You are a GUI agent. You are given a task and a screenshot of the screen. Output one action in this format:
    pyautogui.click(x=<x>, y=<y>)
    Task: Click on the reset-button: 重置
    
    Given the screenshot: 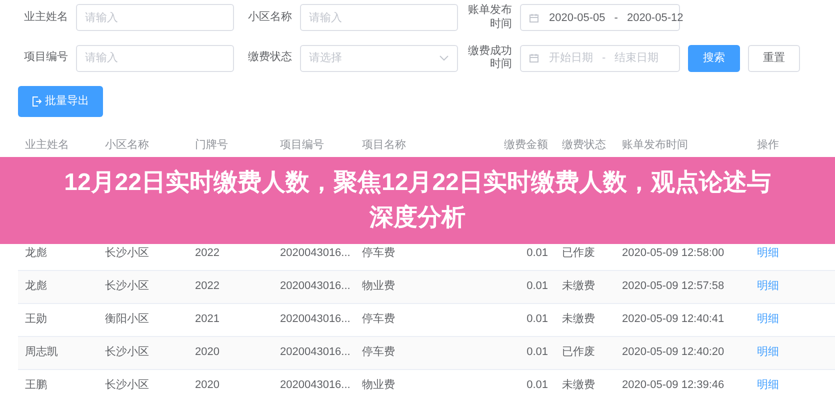 What is the action you would take?
    pyautogui.click(x=774, y=58)
    